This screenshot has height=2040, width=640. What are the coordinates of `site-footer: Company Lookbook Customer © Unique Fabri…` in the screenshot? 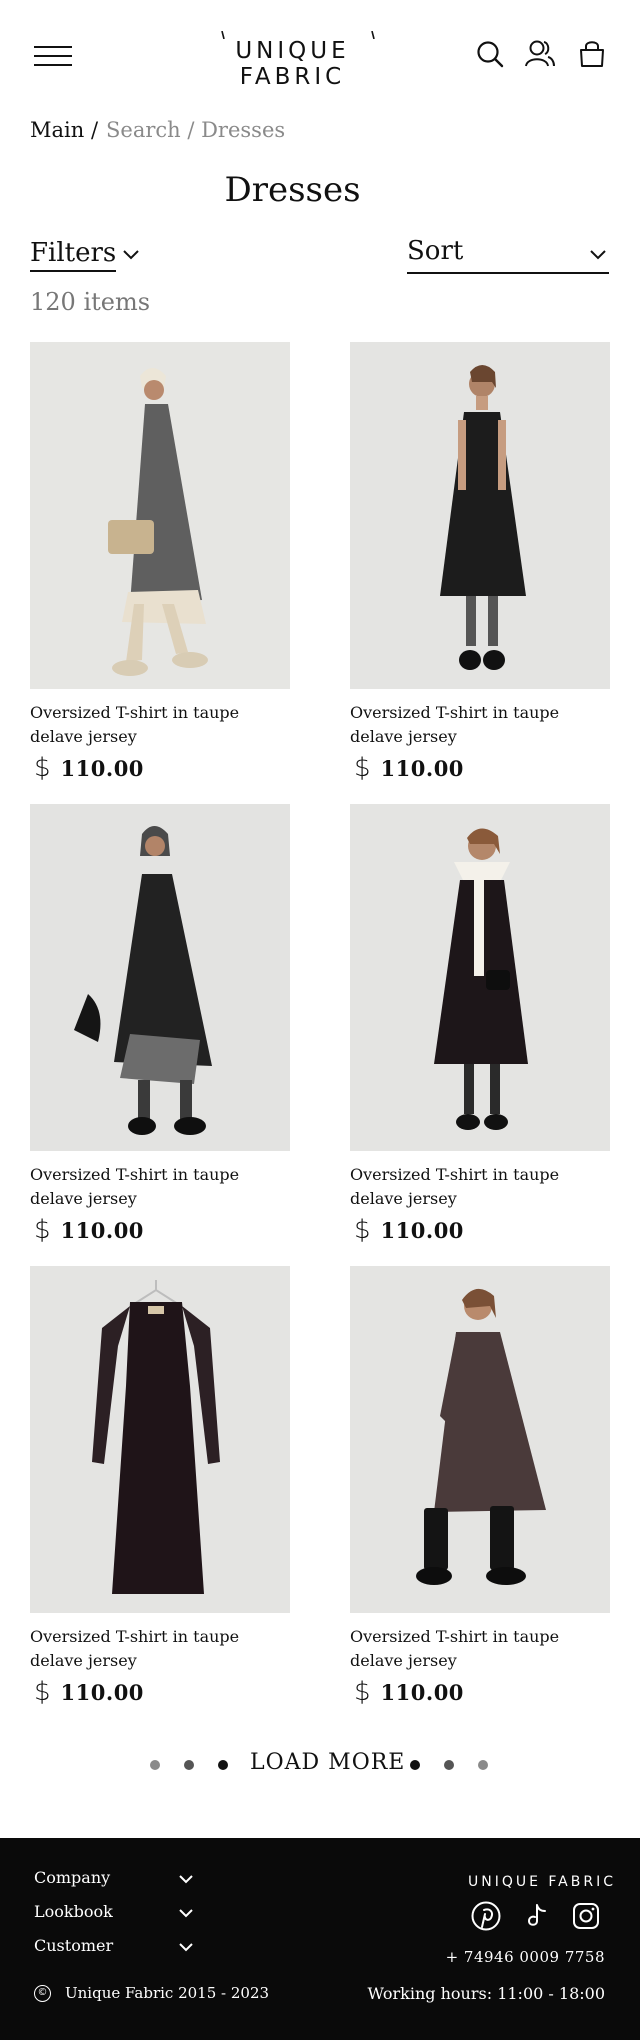 It's located at (320, 1939).